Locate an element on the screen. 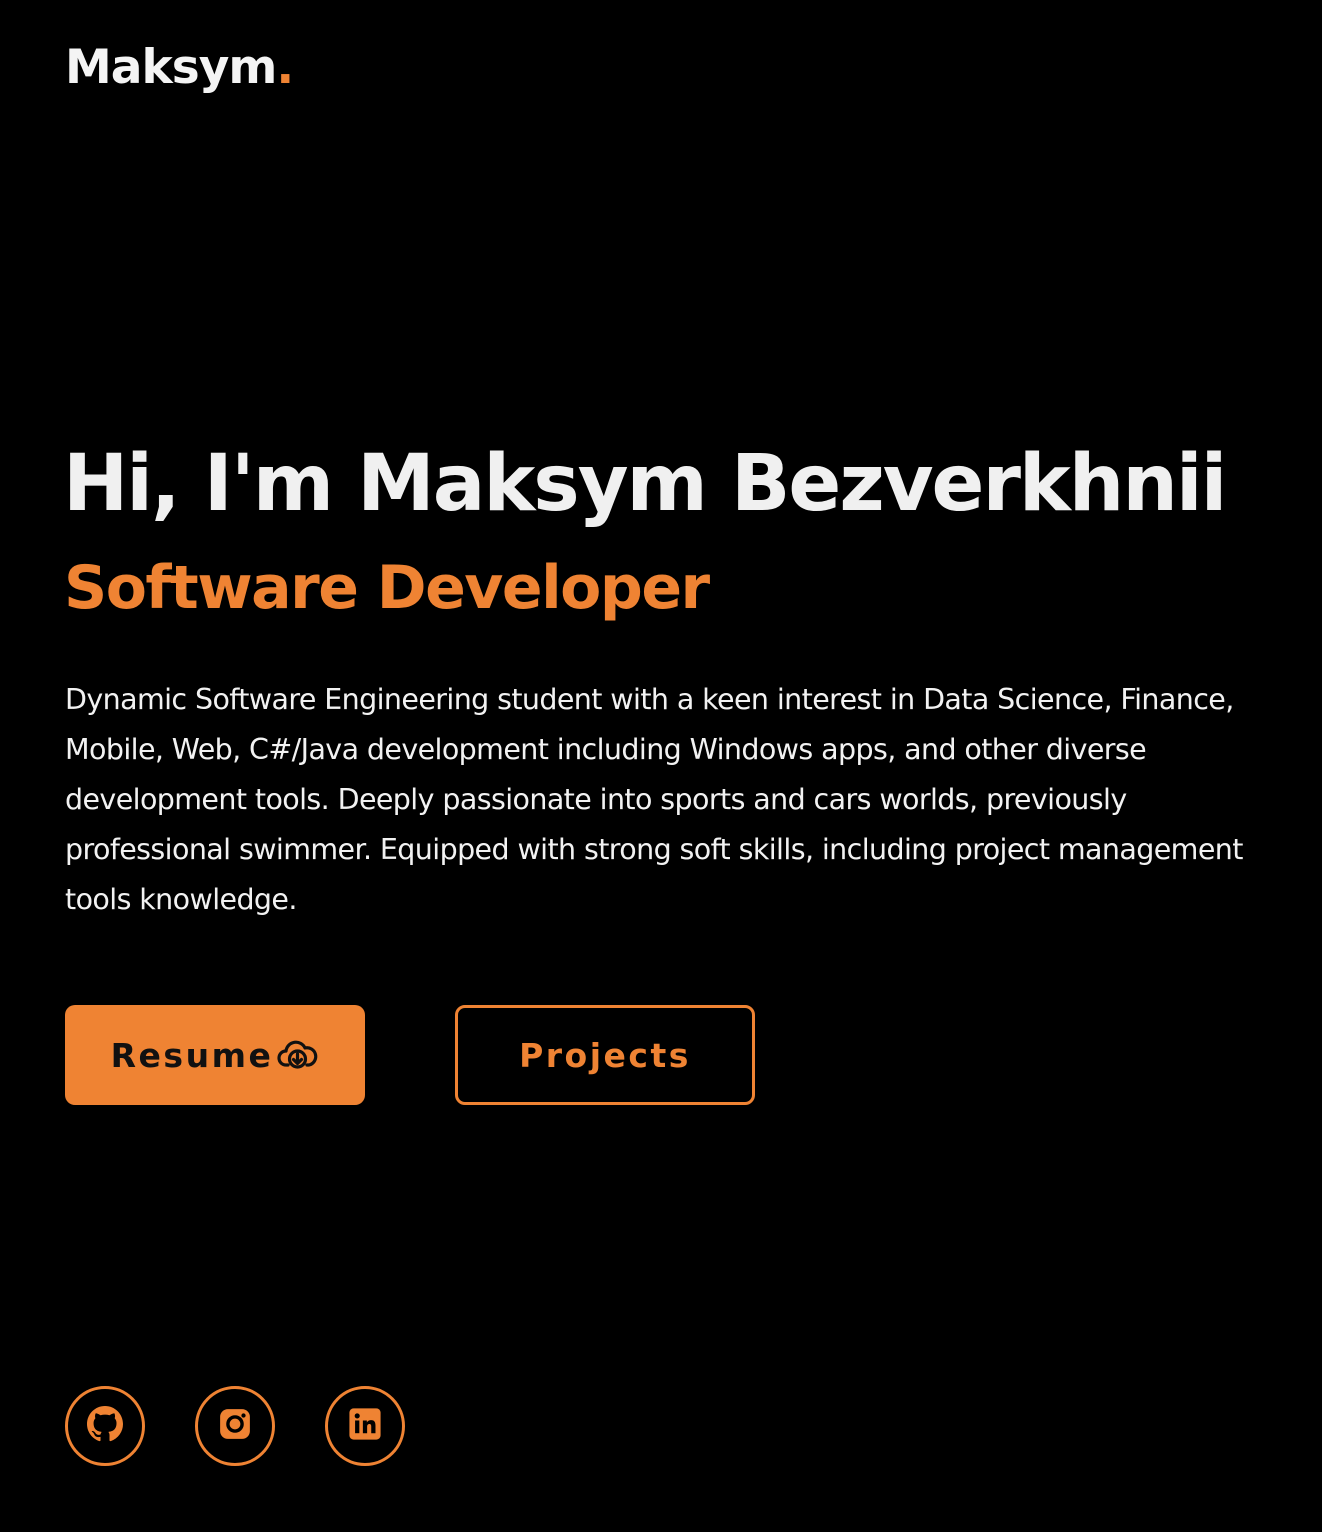  instagram-icon is located at coordinates (235, 1426).